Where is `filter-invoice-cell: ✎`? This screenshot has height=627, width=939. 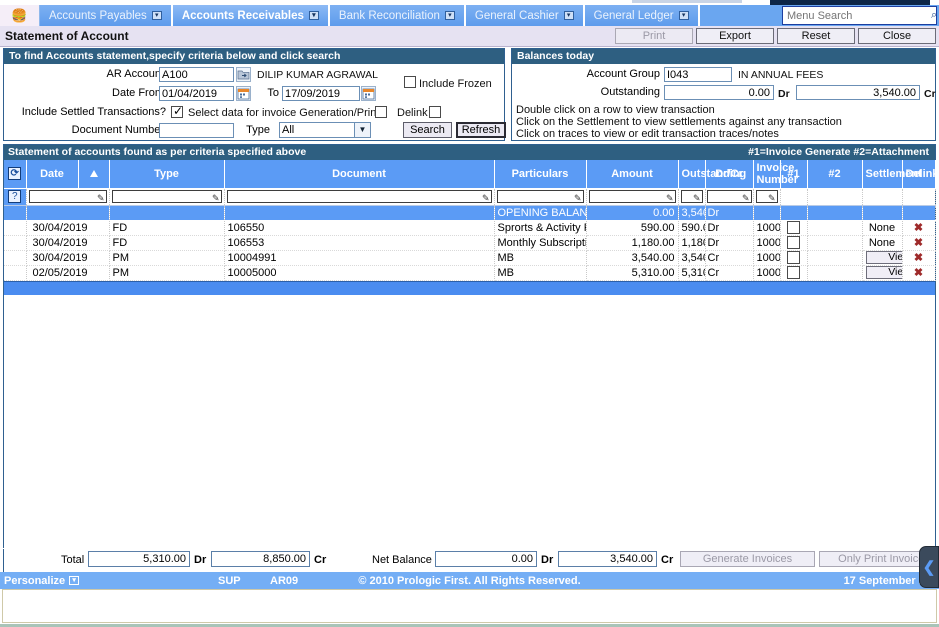 filter-invoice-cell: ✎ is located at coordinates (767, 197).